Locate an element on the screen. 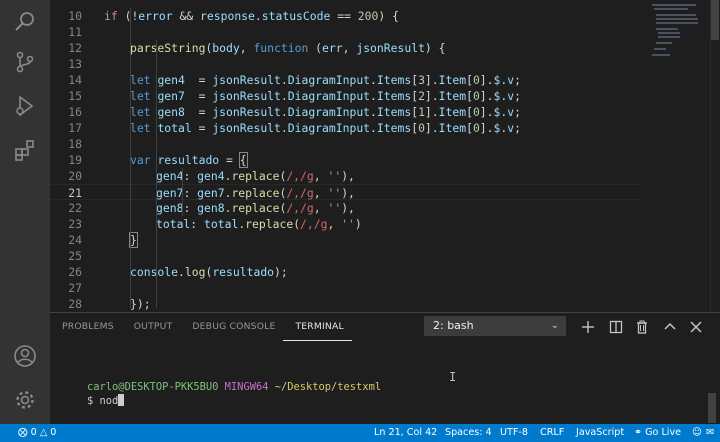  chevron-down-icon: ⌄ is located at coordinates (554, 325).